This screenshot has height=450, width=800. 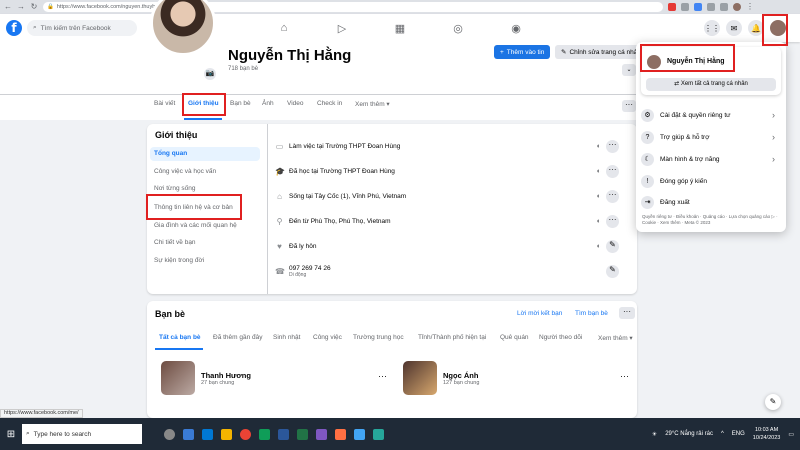 What do you see at coordinates (460, 375) in the screenshot?
I see `friend-name: Ngọc Ánh` at bounding box center [460, 375].